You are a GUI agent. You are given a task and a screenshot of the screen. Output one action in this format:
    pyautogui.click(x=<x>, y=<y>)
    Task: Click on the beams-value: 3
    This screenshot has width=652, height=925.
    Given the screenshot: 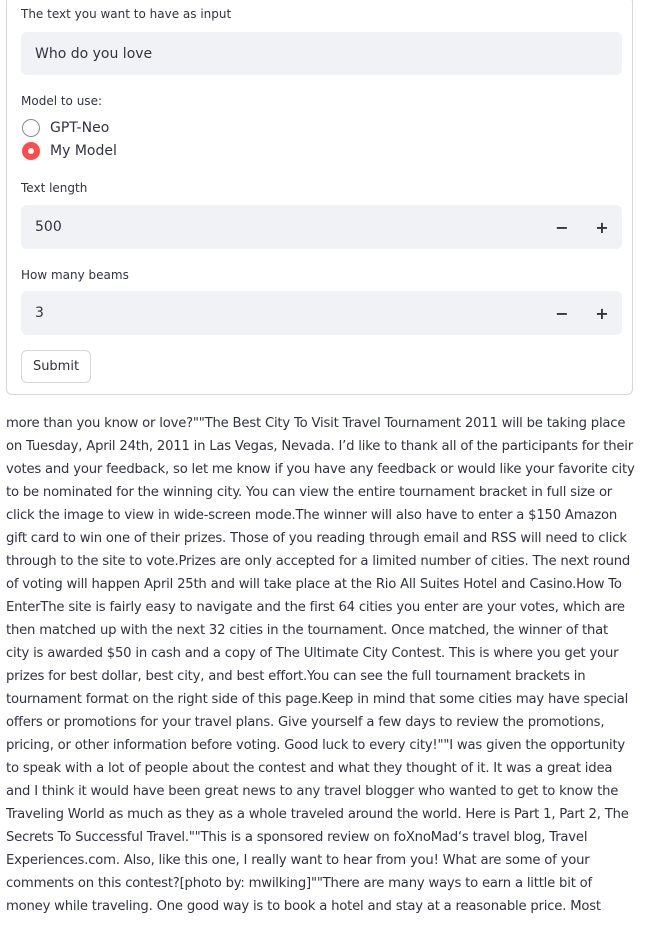 What is the action you would take?
    pyautogui.click(x=39, y=313)
    